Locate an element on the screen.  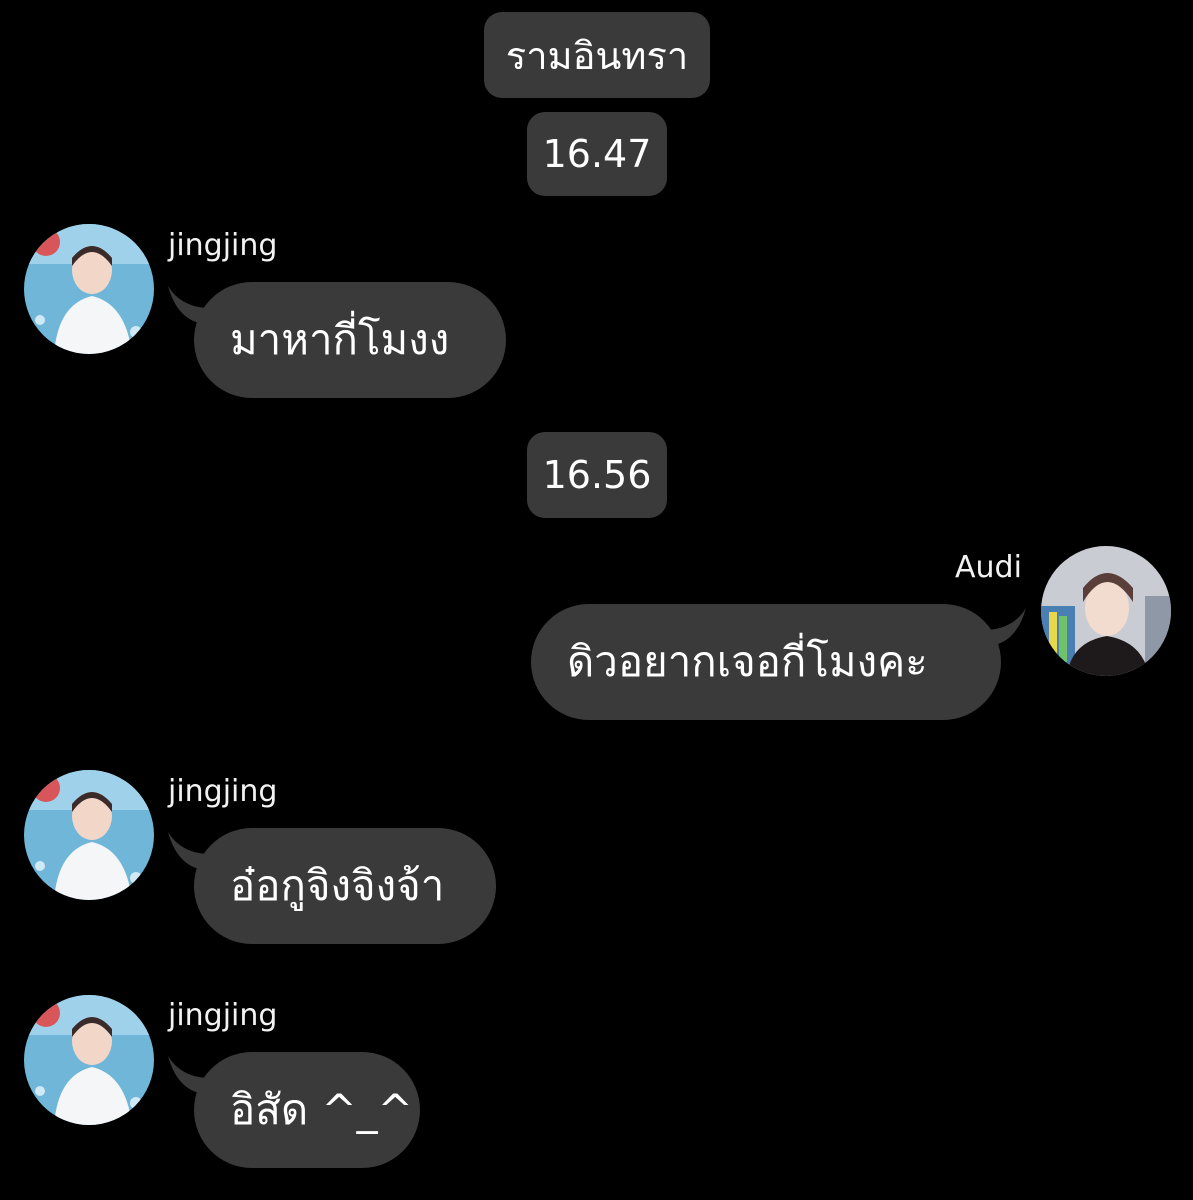
date-label-pill: รามอินทรา is located at coordinates (597, 55).